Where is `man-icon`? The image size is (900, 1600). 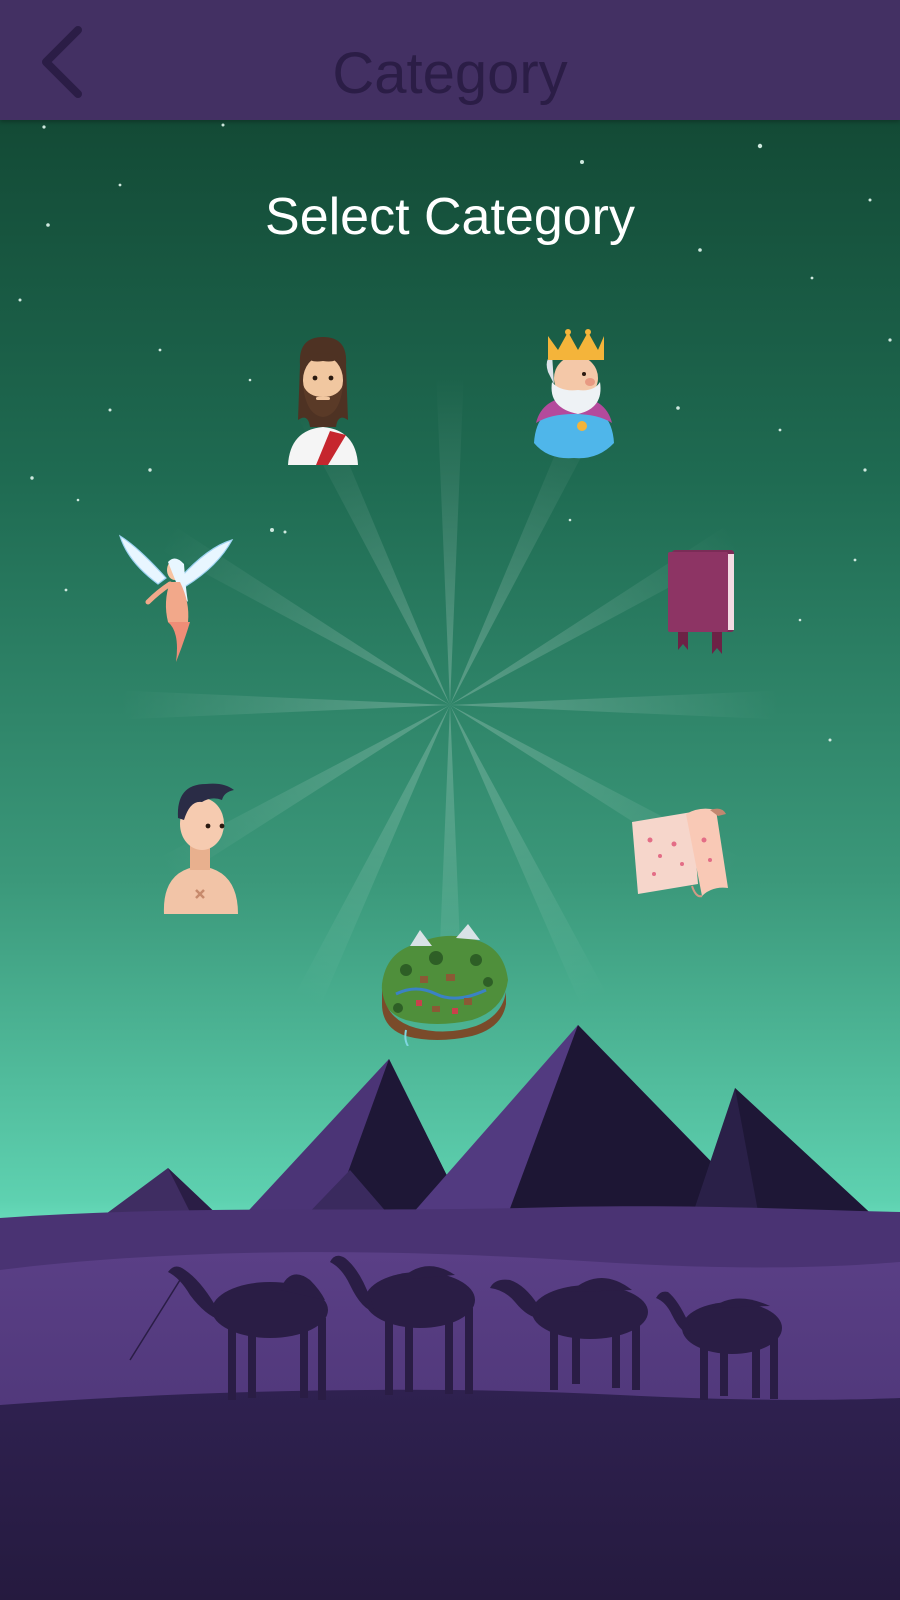 man-icon is located at coordinates (200, 848).